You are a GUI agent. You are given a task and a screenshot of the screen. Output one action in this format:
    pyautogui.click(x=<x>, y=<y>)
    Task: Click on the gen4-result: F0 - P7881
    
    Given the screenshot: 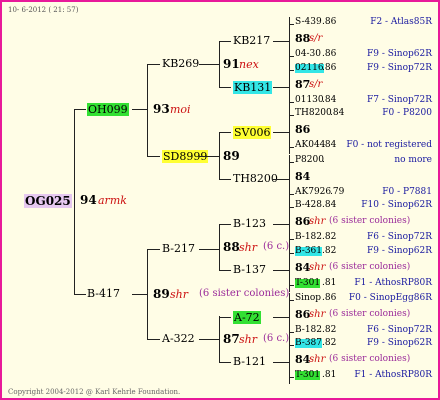 What is the action you would take?
    pyautogui.click(x=407, y=192)
    